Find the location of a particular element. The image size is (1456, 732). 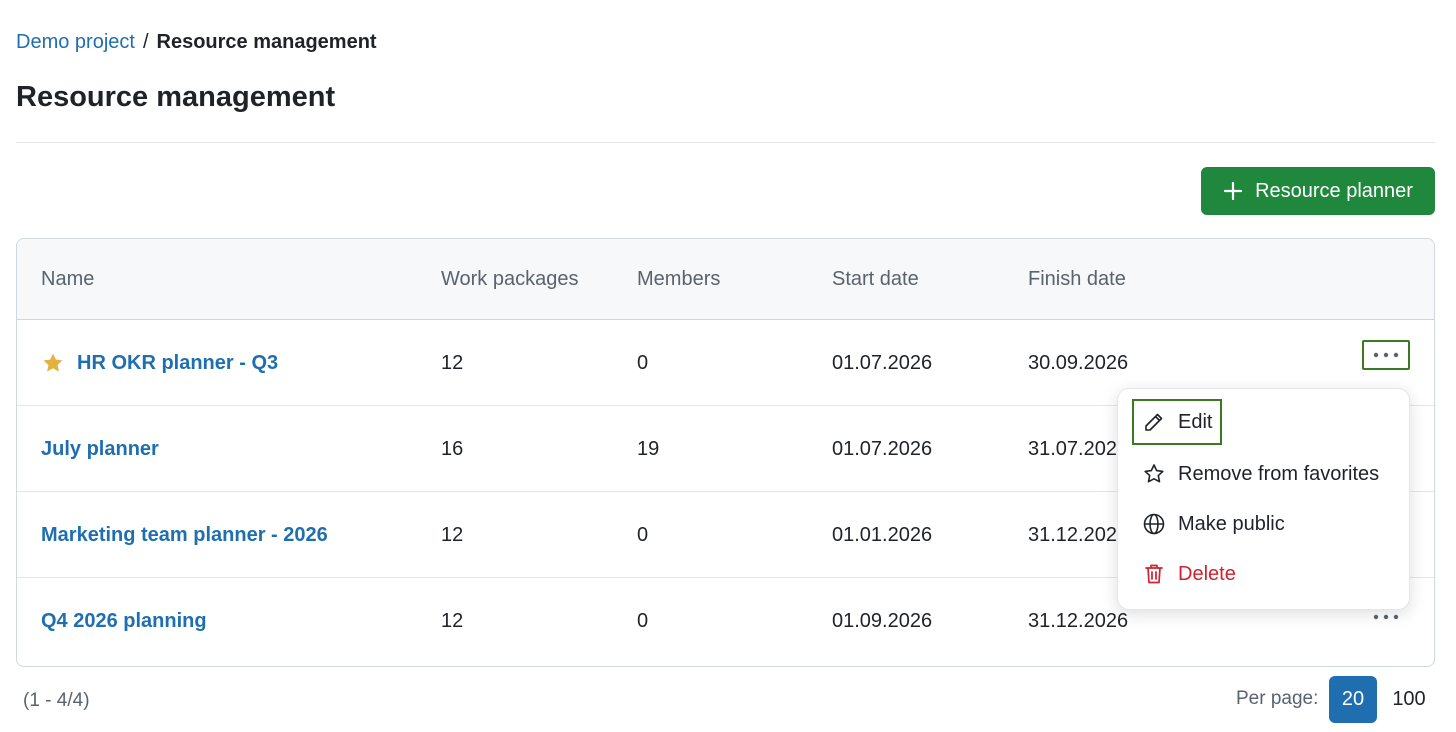

work-packages-count: 16 is located at coordinates (452, 449).